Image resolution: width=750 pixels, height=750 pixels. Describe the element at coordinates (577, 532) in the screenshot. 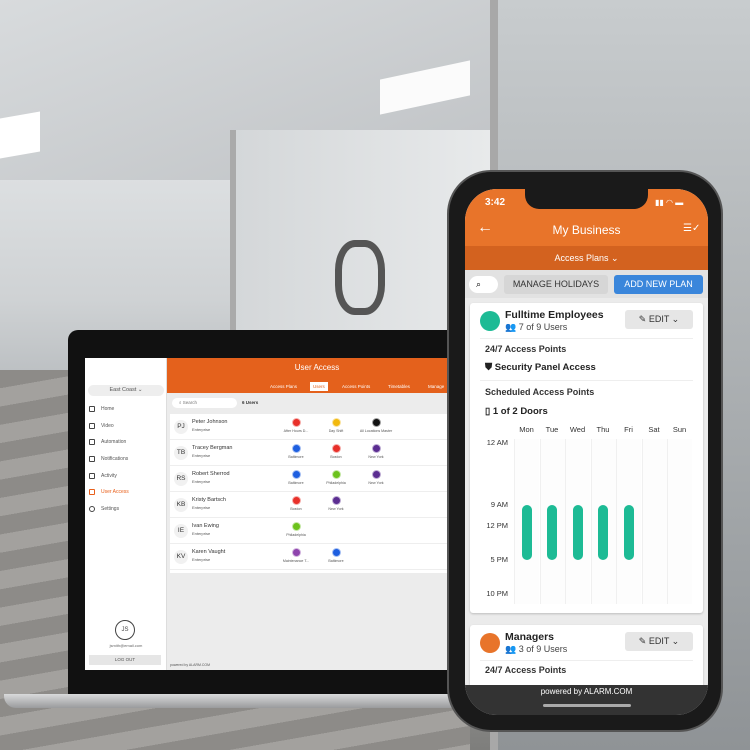

I see `schedule-bar-wed` at that location.